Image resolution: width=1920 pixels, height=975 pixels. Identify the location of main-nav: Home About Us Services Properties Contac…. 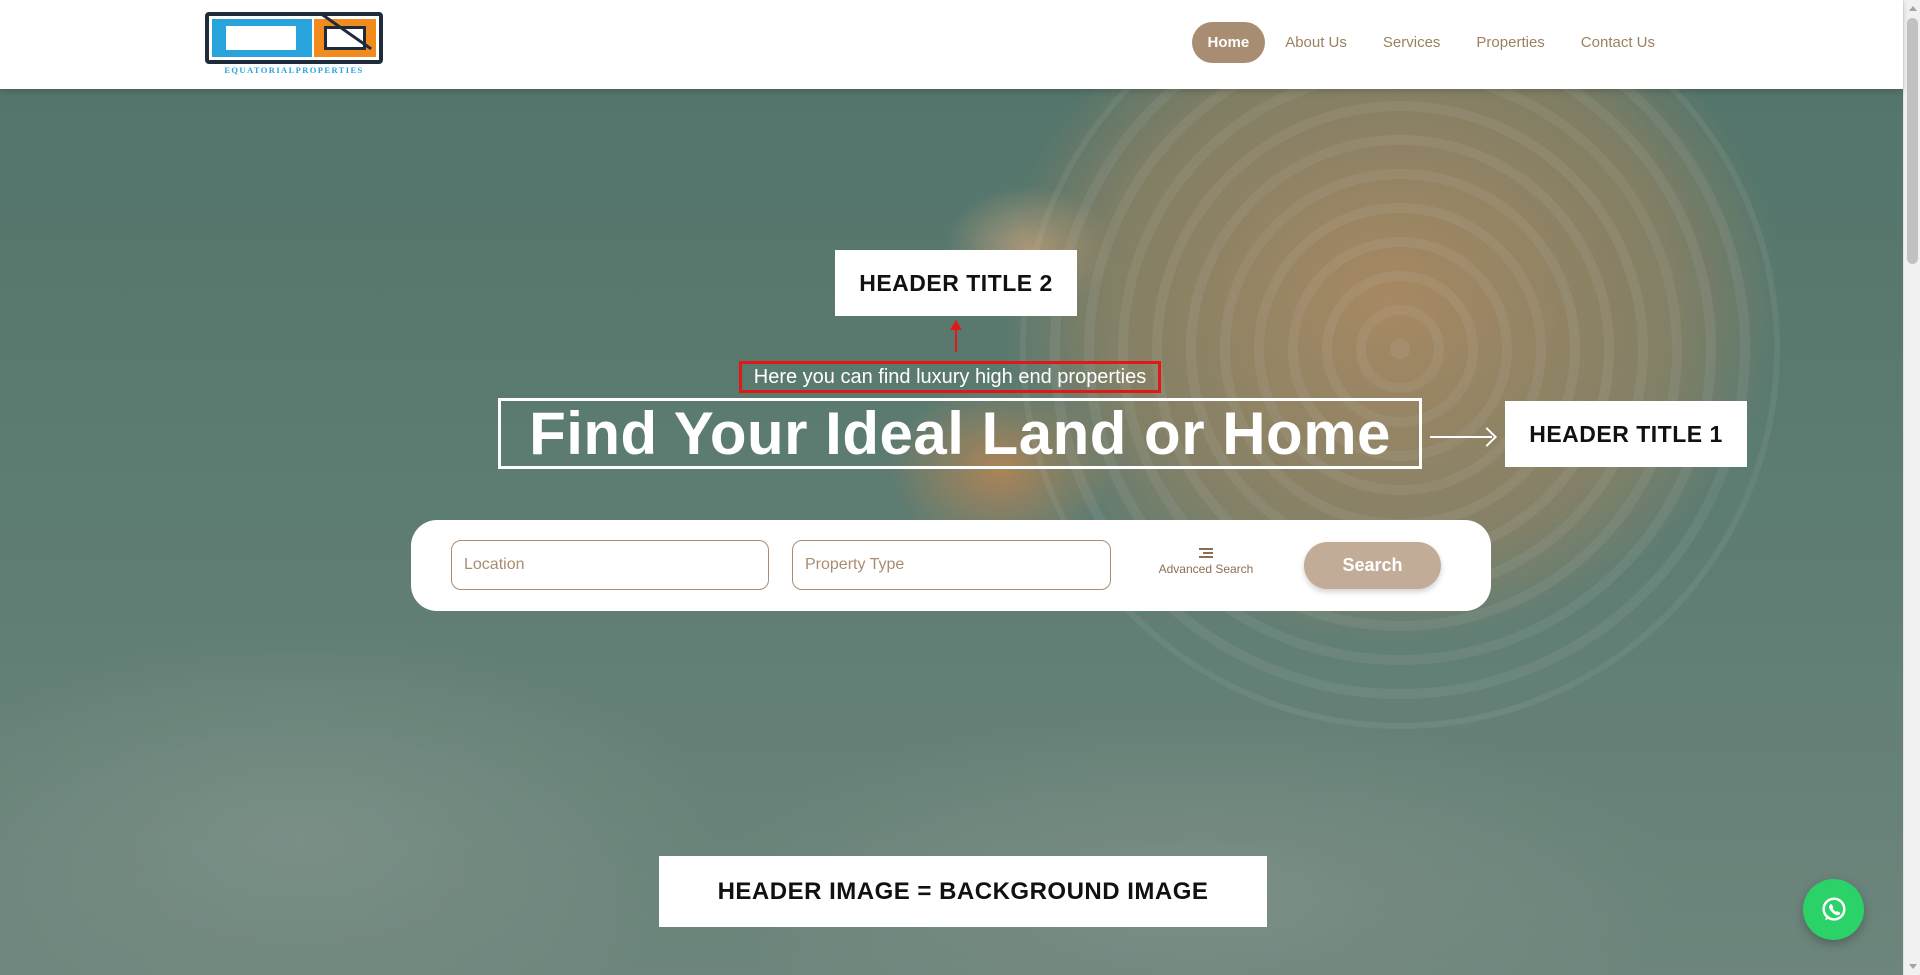
(1431, 42).